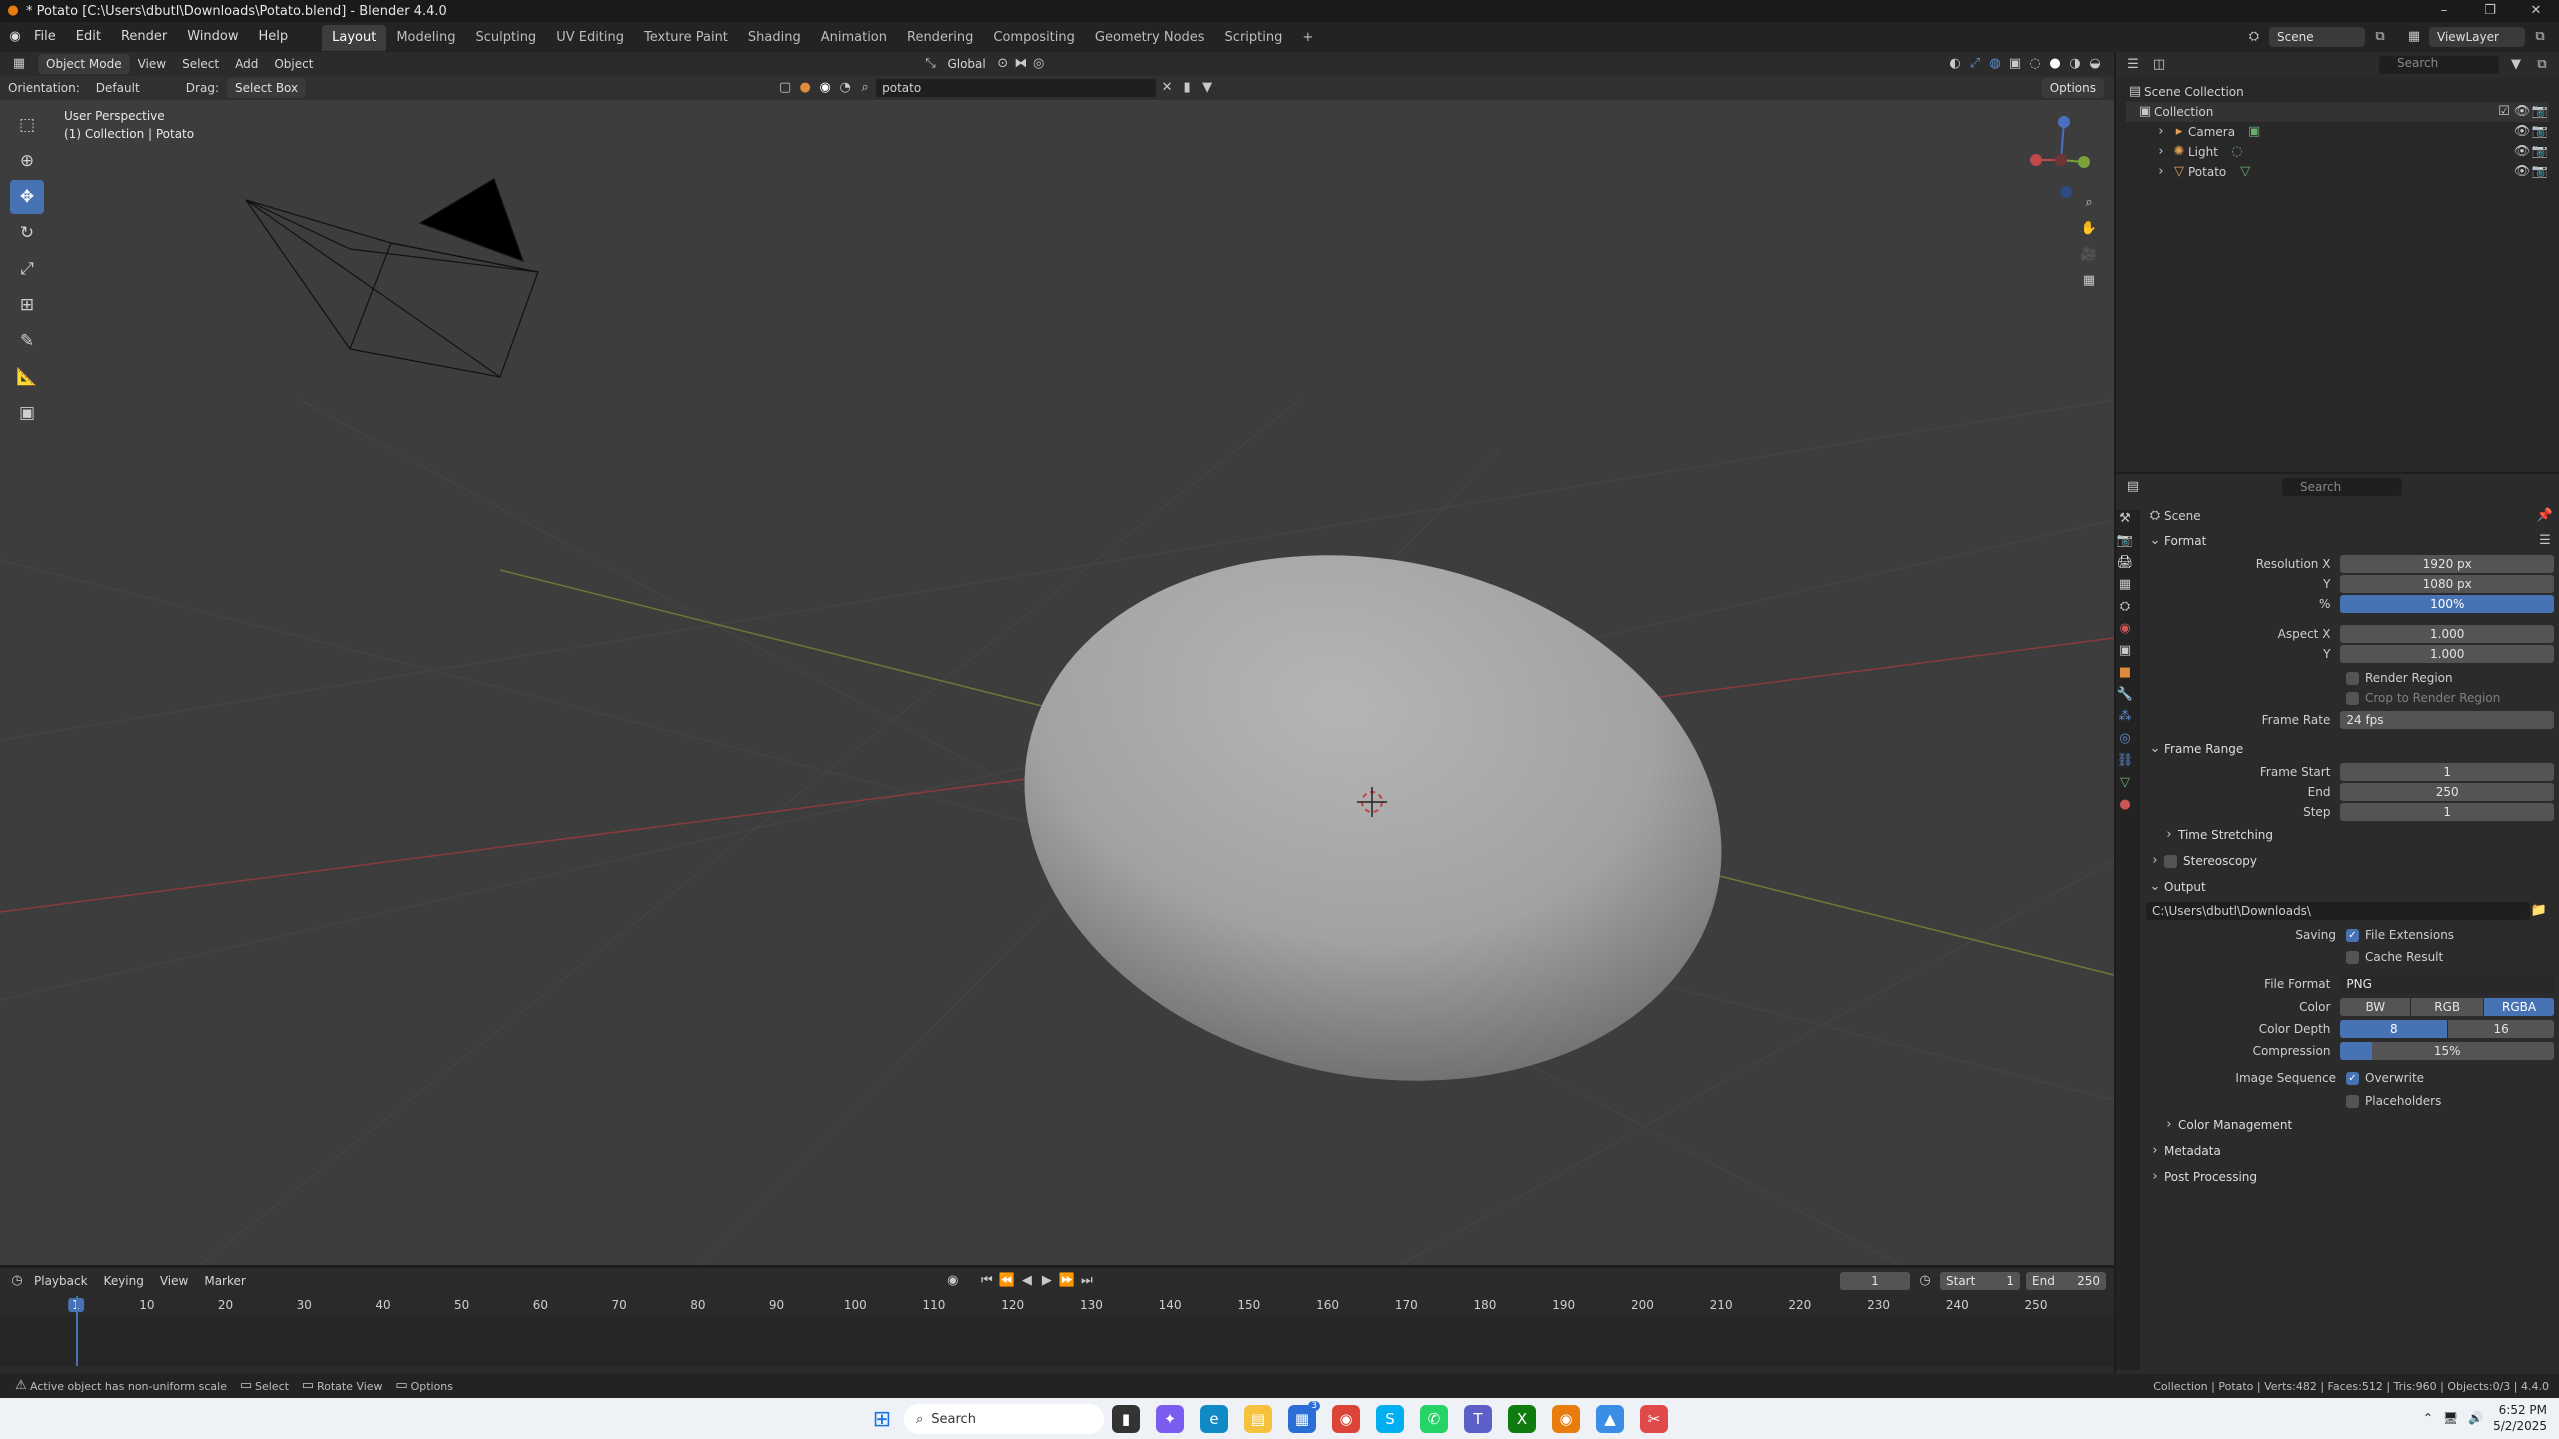  I want to click on navigation-gizmo, so click(2061, 155).